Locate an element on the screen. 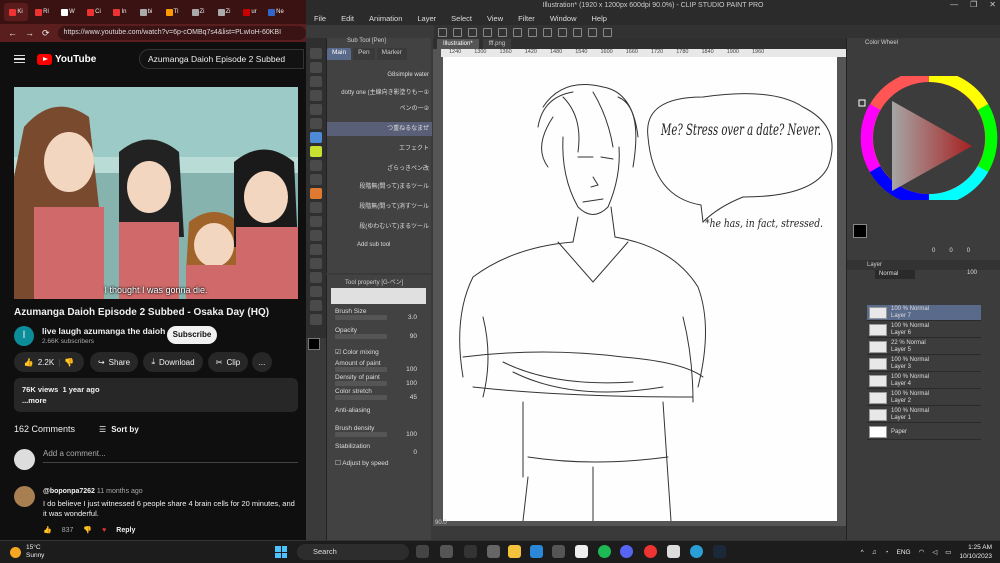  operation-tool-icon is located at coordinates (316, 81).